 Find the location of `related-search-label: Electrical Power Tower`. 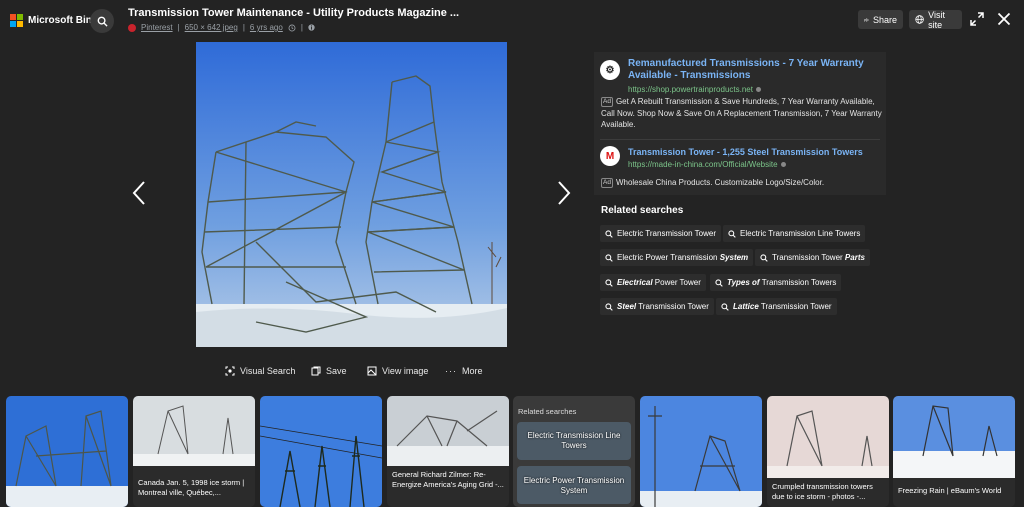

related-search-label: Electrical Power Tower is located at coordinates (659, 282).